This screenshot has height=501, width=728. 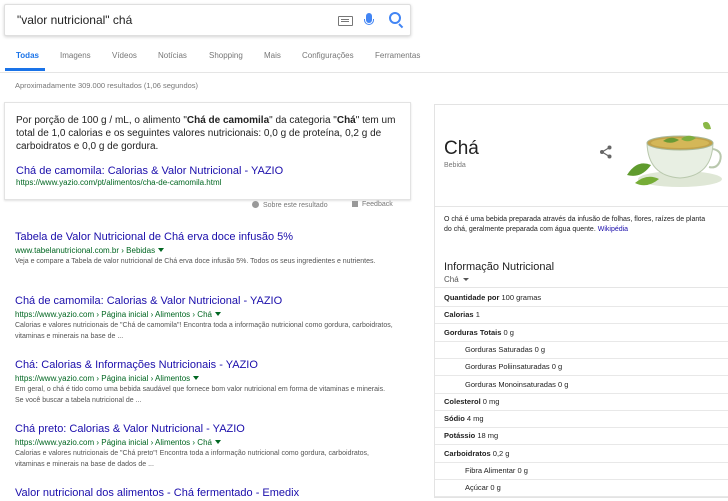 I want to click on nutrition-row: Gorduras Totais 0 g, so click(x=581, y=332).